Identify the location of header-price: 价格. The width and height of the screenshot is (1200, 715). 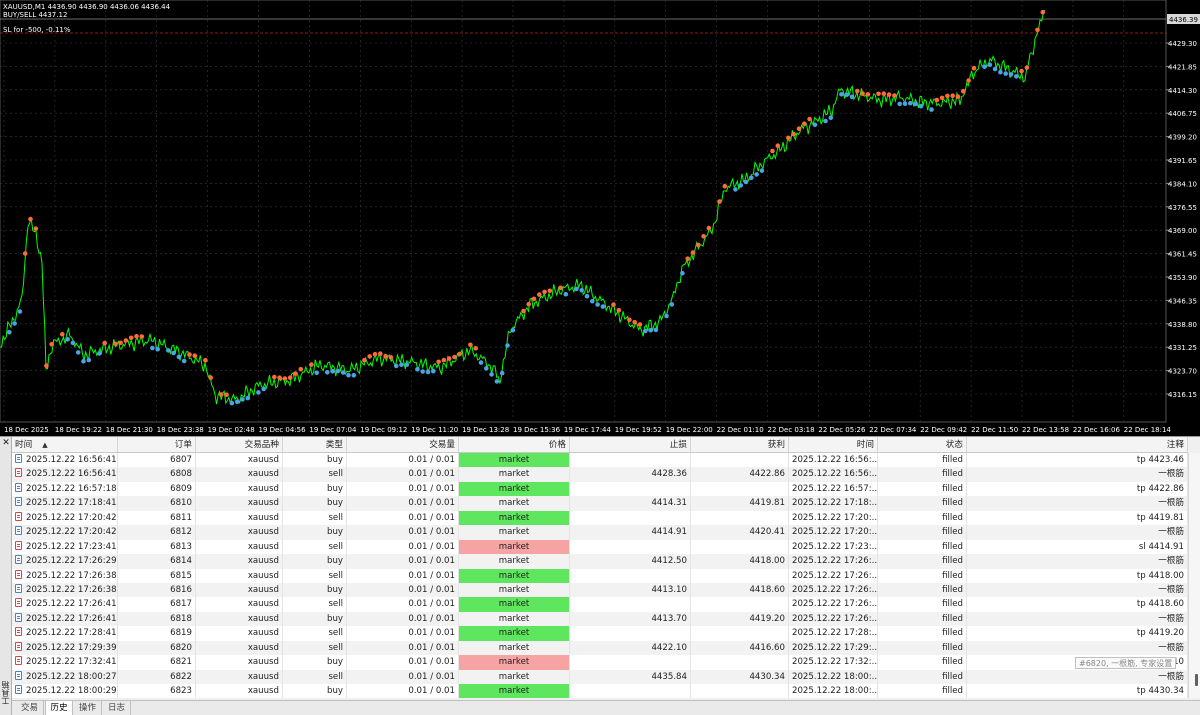
(514, 444).